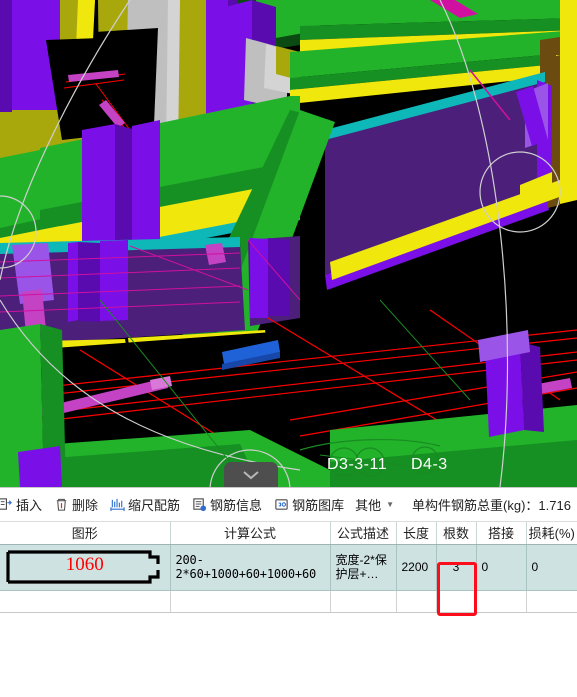  Describe the element at coordinates (6, 505) in the screenshot. I see `insert-icon` at that location.